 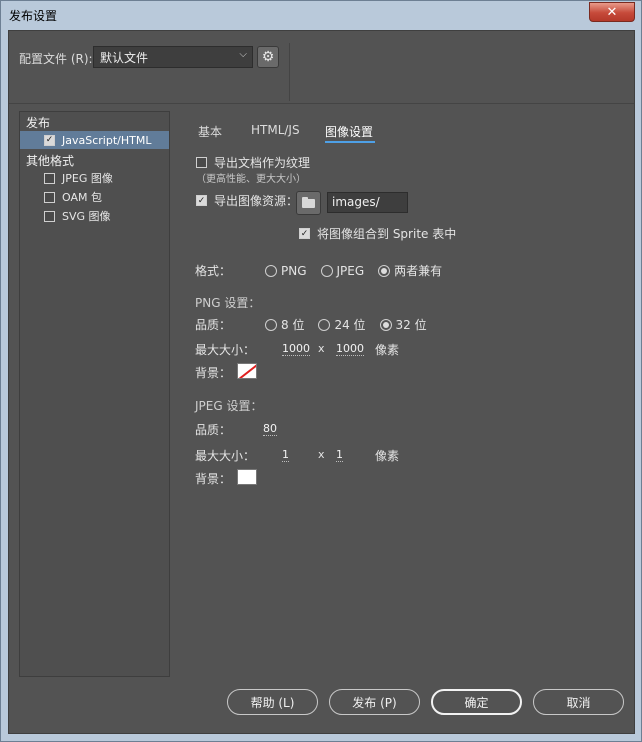 What do you see at coordinates (578, 702) in the screenshot?
I see `cancel-button: 取消` at bounding box center [578, 702].